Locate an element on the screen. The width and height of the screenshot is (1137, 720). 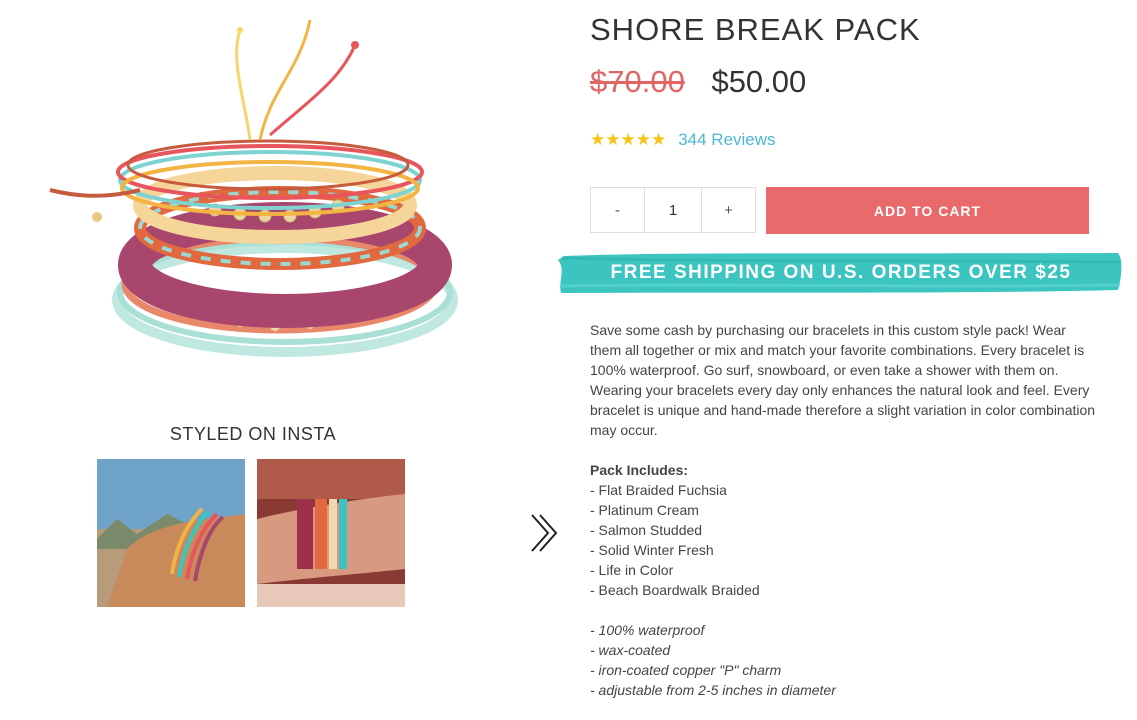
product-title: SHORE BREAK PACK is located at coordinates (755, 29).